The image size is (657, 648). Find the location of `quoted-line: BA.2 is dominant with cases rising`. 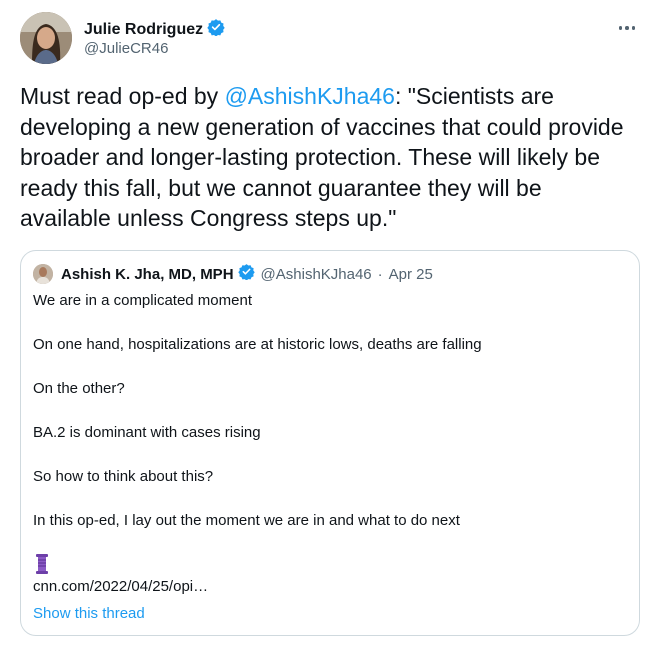

quoted-line: BA.2 is dominant with cases rising is located at coordinates (147, 432).